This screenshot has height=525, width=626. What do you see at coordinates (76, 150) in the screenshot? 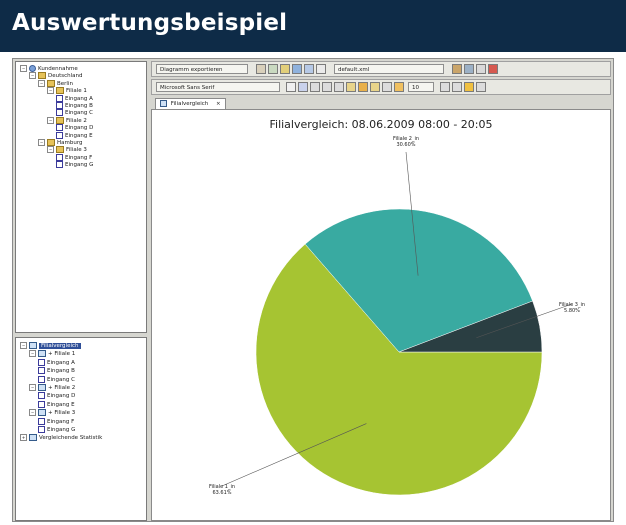
I see `tree-item-label: Filiale 3` at bounding box center [76, 150].